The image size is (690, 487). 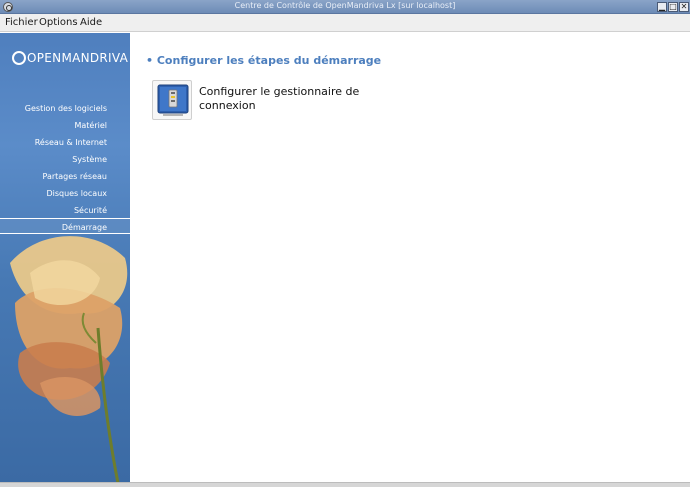 What do you see at coordinates (345, 484) in the screenshot?
I see `window-bottom-border` at bounding box center [345, 484].